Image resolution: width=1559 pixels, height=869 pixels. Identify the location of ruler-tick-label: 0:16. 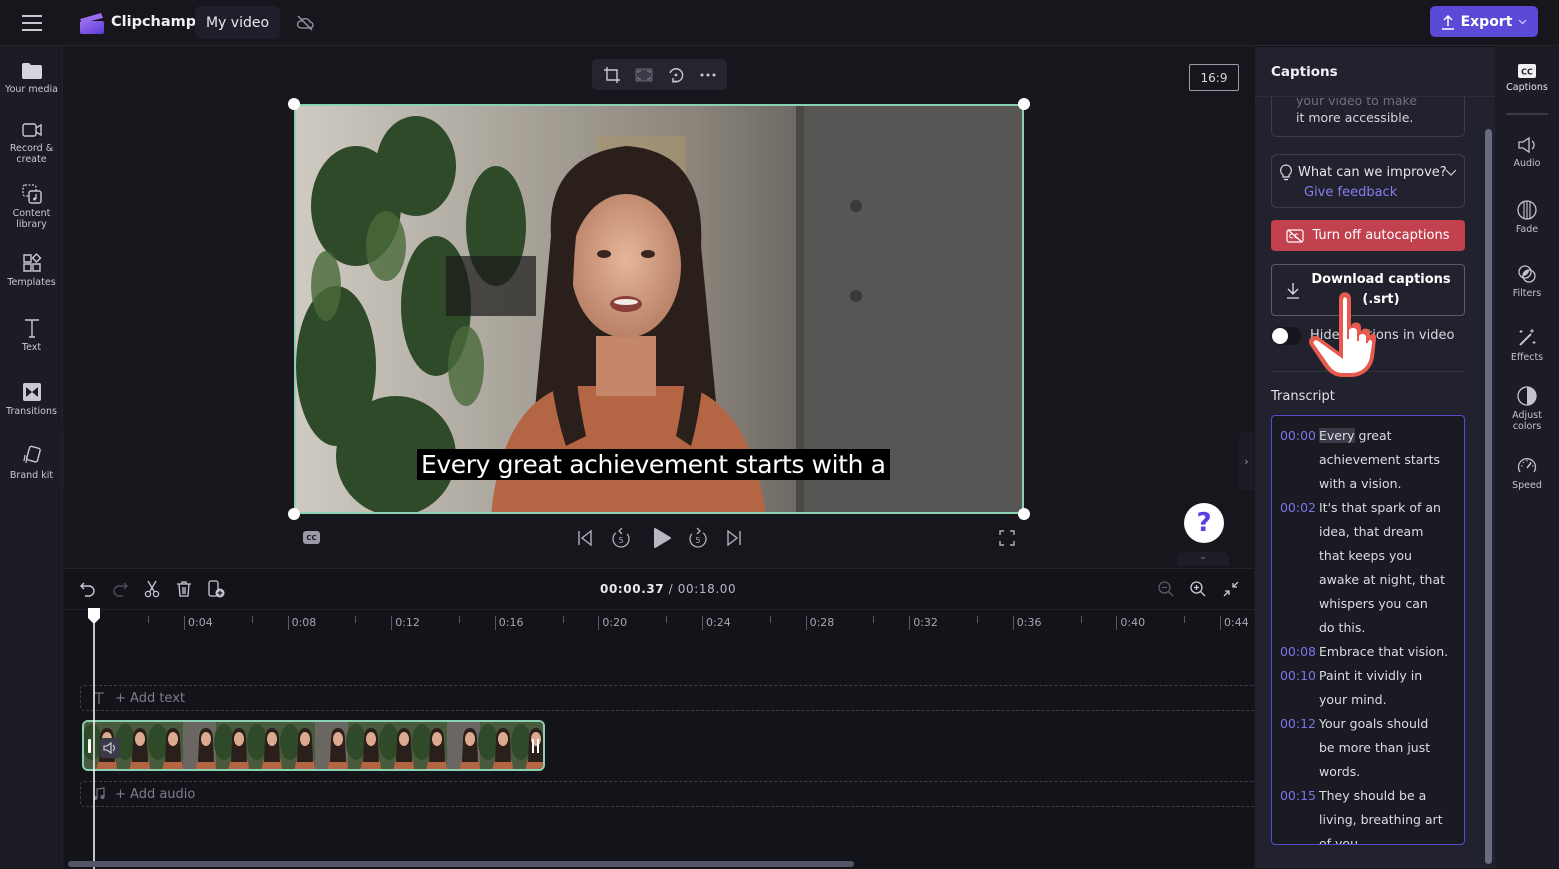
(509, 623).